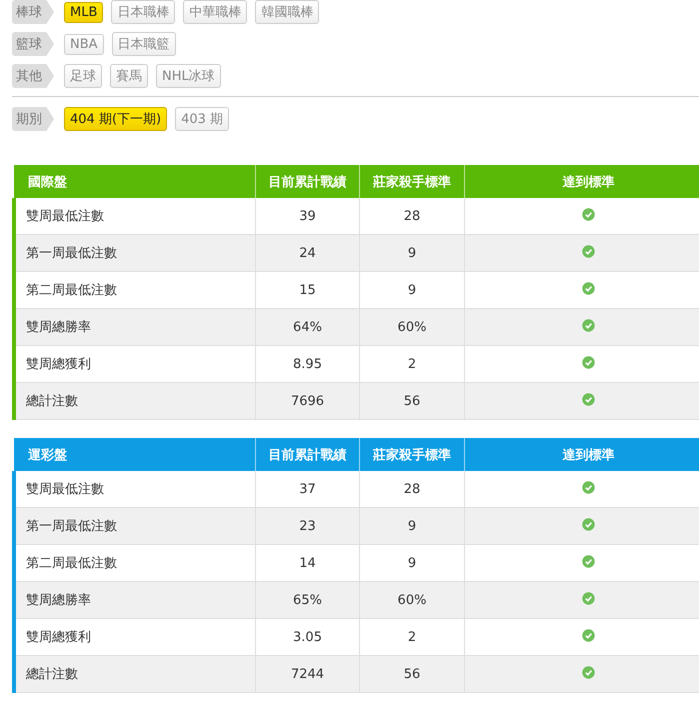  Describe the element at coordinates (33, 44) in the screenshot. I see `category-label: 籃球` at that location.